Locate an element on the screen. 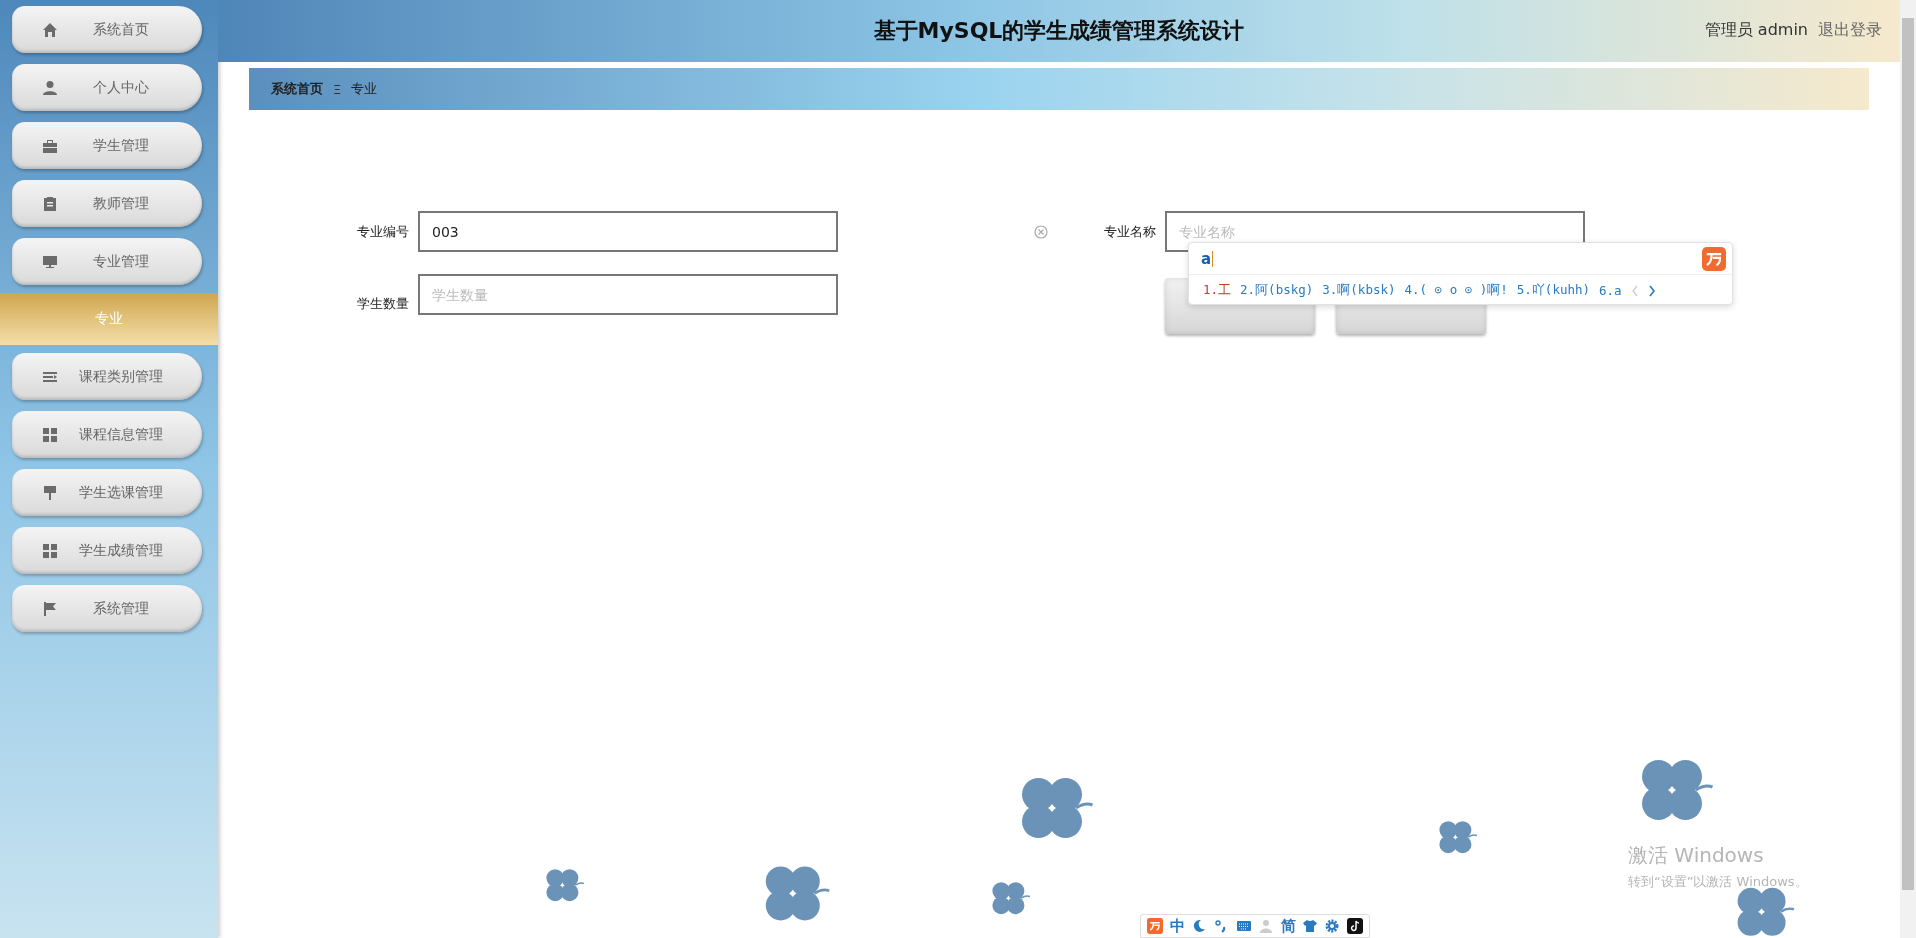 This screenshot has width=1916, height=938. breadcrumb-link: 专业 is located at coordinates (364, 89).